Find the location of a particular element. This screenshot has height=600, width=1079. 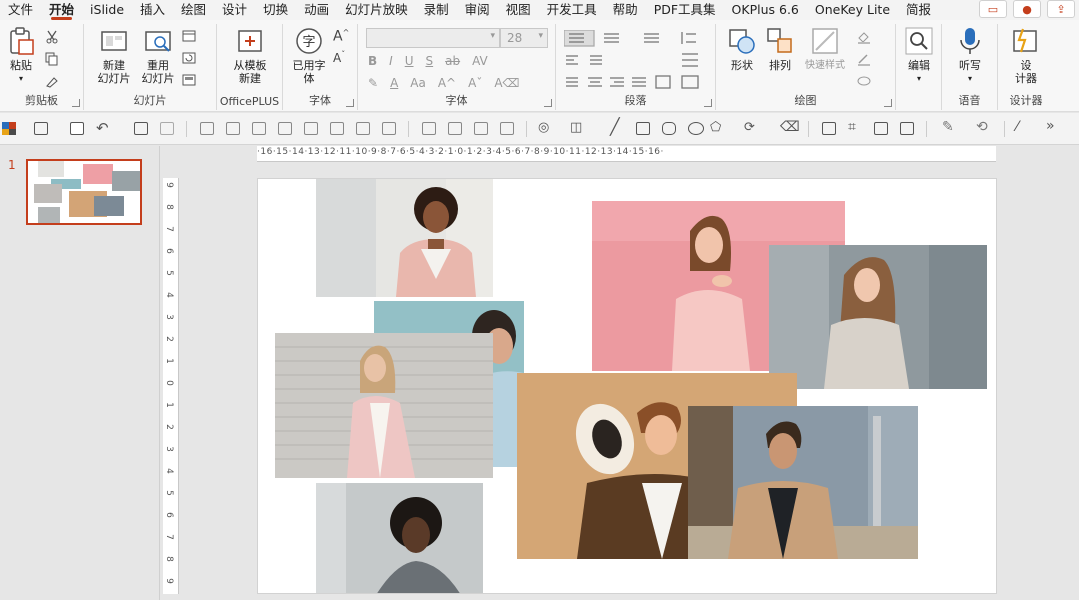

tab-developer: 开发工具 is located at coordinates (572, 10).